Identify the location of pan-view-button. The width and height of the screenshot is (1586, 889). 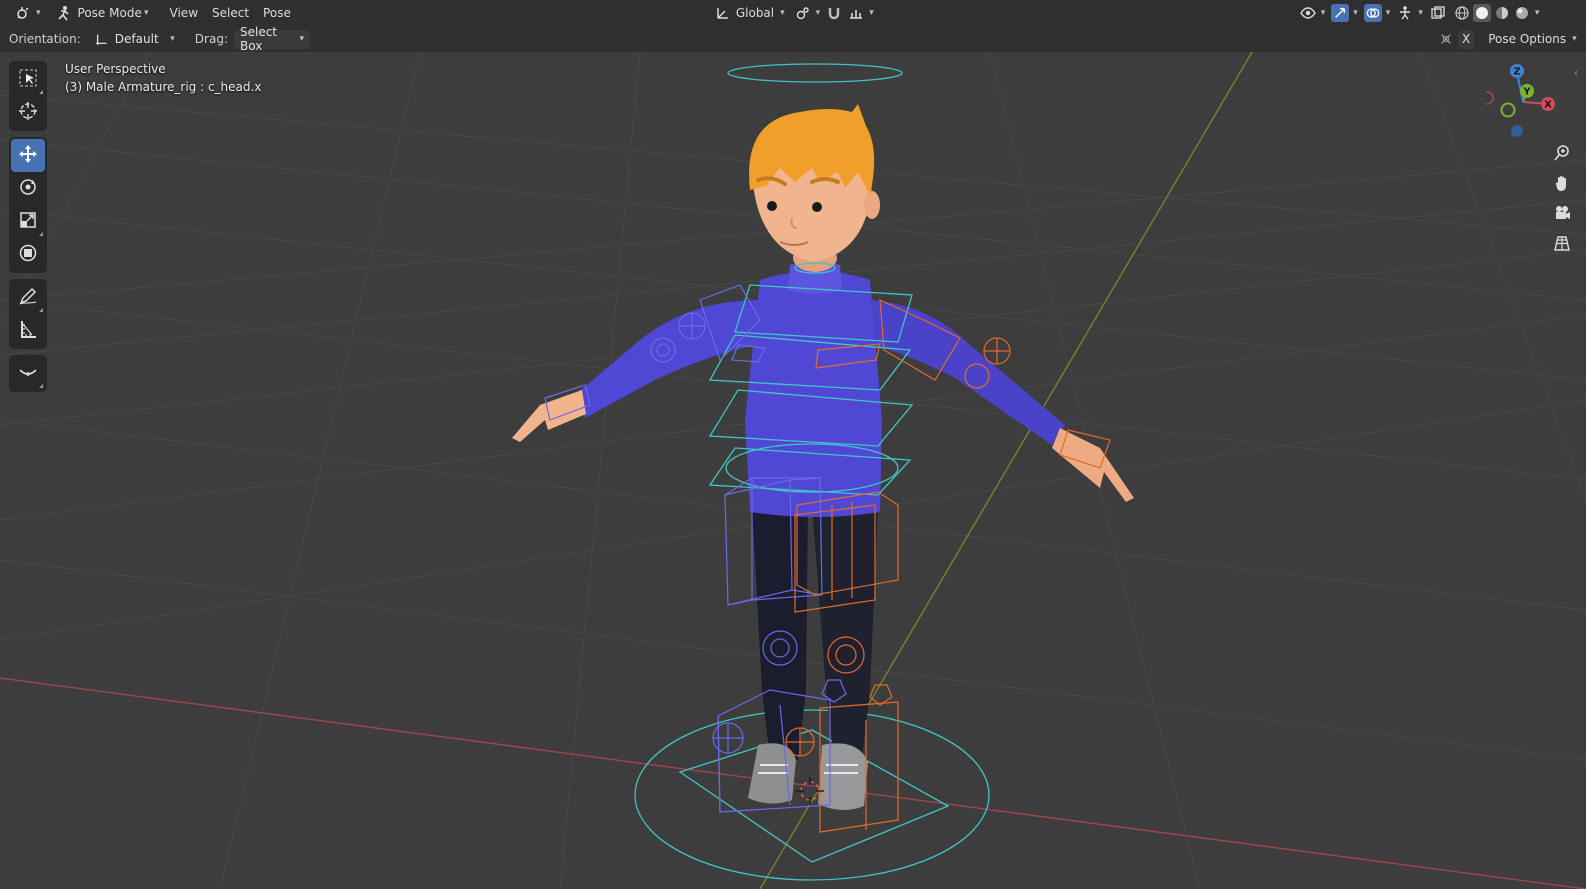
(1562, 184).